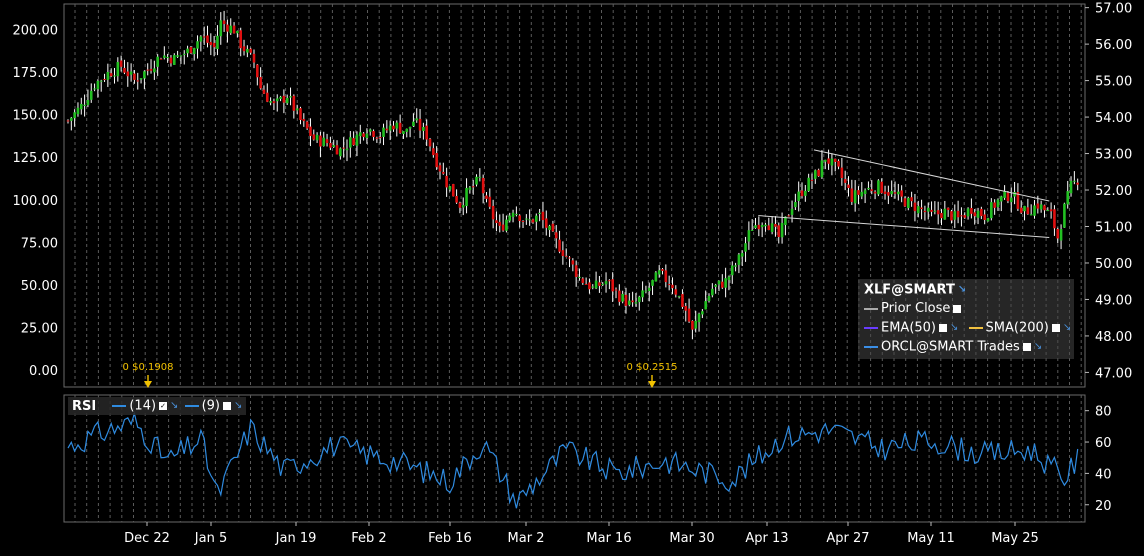 The height and width of the screenshot is (556, 1144). Describe the element at coordinates (43, 371) in the screenshot. I see `left-tick-label: 0.00` at that location.